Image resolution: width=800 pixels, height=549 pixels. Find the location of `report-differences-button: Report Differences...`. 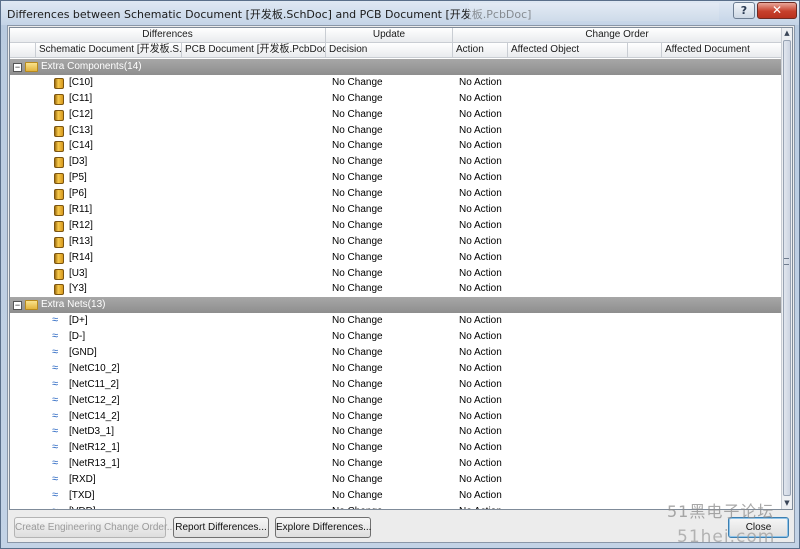

report-differences-button: Report Differences... is located at coordinates (221, 527).